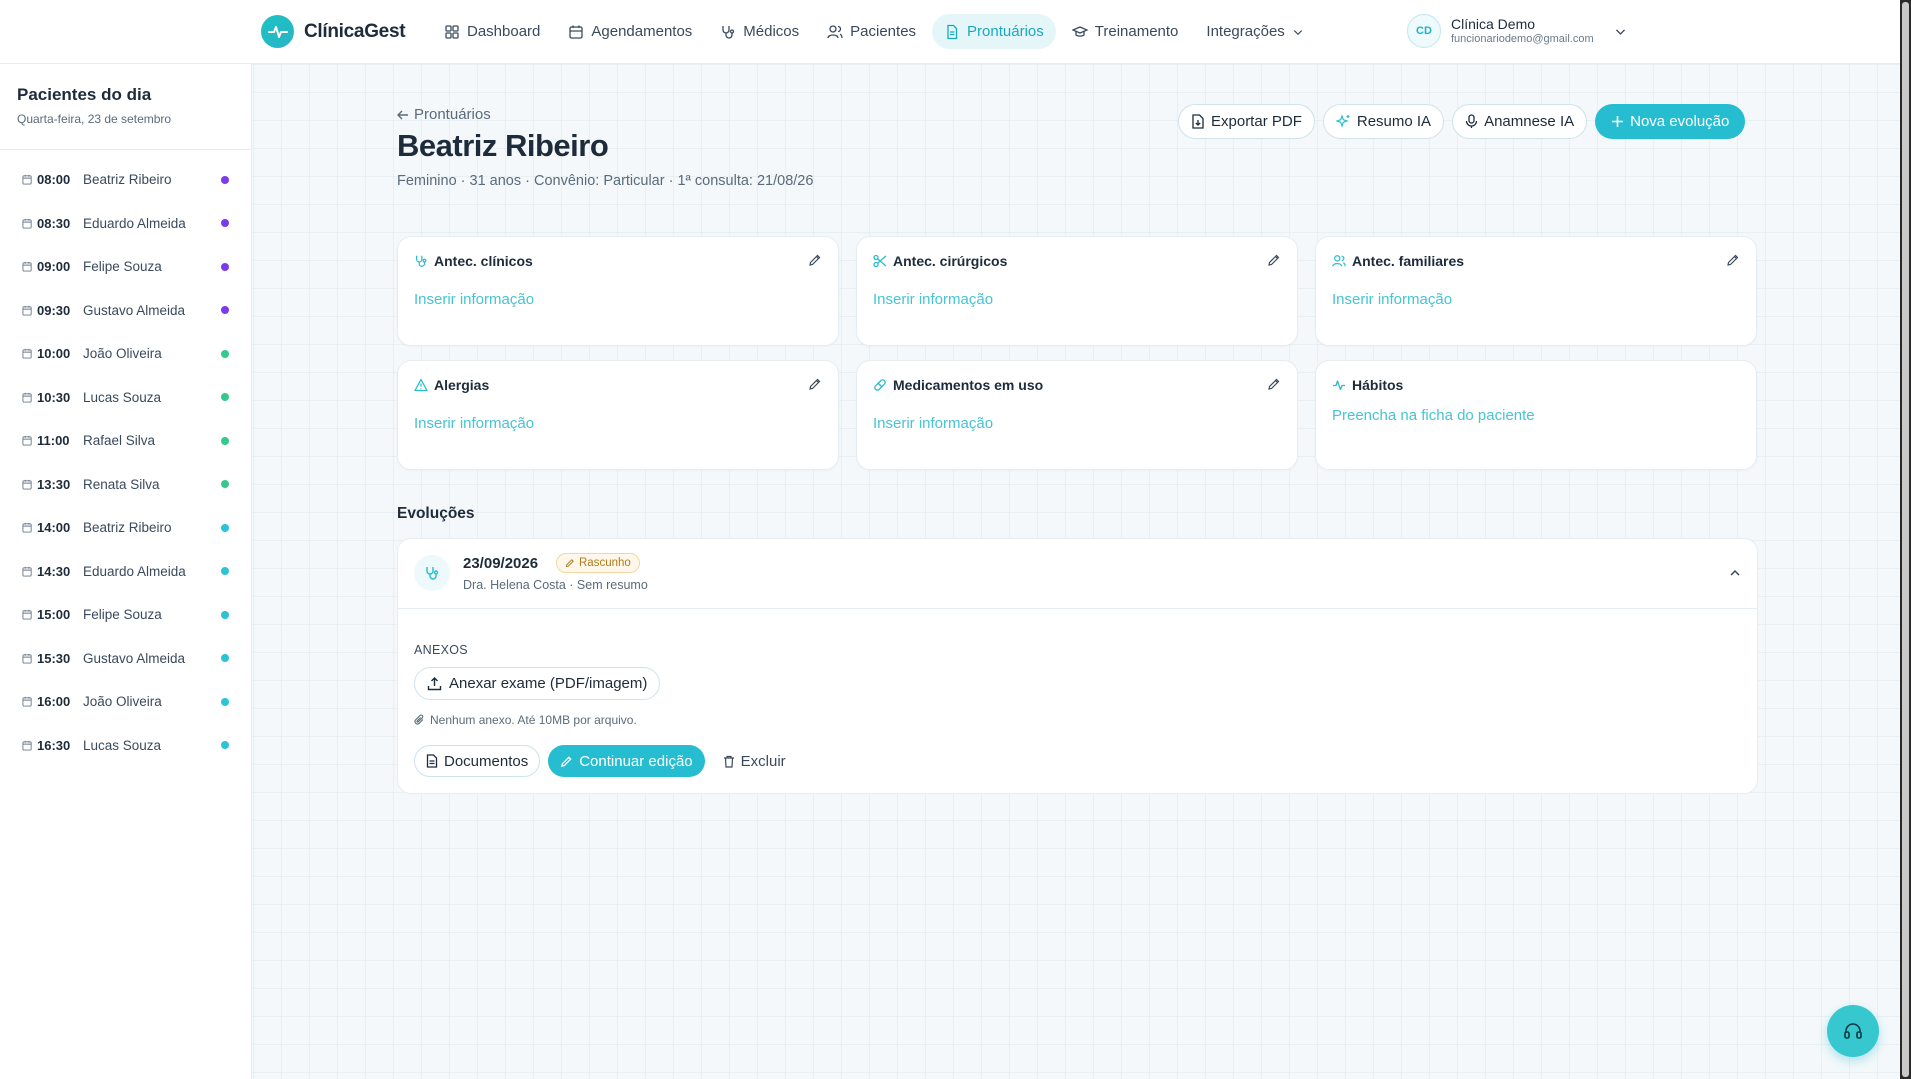  What do you see at coordinates (618, 261) in the screenshot?
I see `card-header: Antec. clínicos` at bounding box center [618, 261].